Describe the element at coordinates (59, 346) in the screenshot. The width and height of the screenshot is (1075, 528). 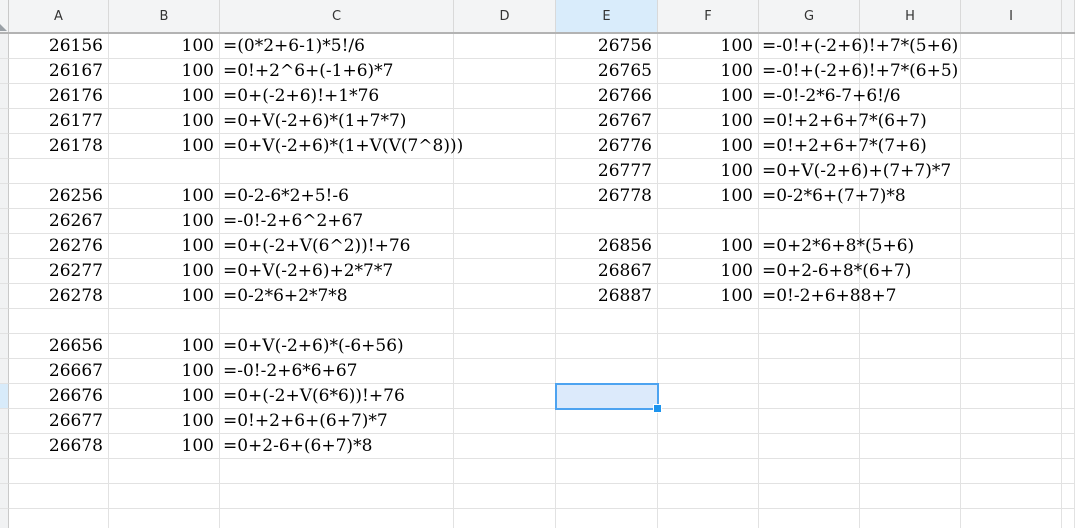
I see `cell-A13: 26656` at that location.